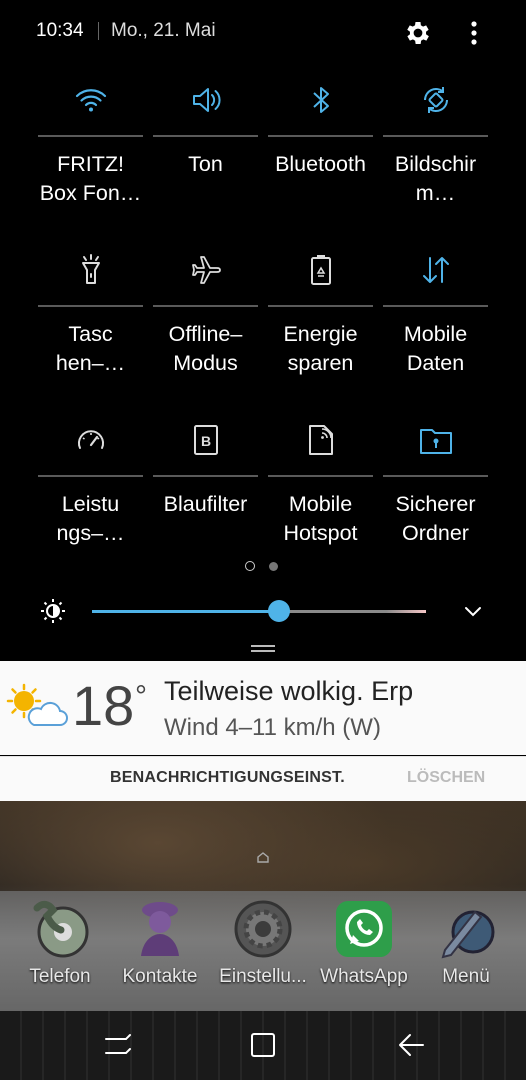 This screenshot has width=526, height=1080. Describe the element at coordinates (53, 611) in the screenshot. I see `brightness-icon` at that location.